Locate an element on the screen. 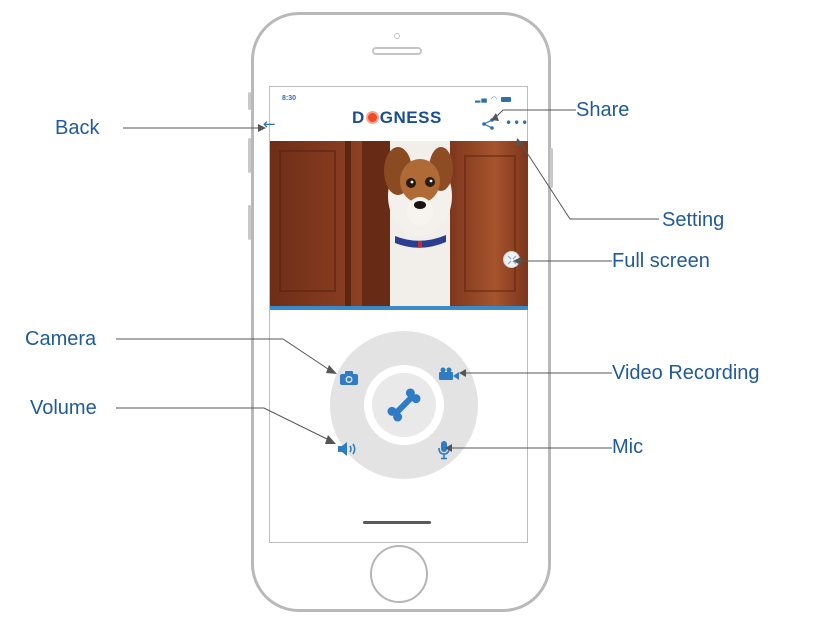 The height and width of the screenshot is (617, 833). label-volume: Volume is located at coordinates (63, 408).